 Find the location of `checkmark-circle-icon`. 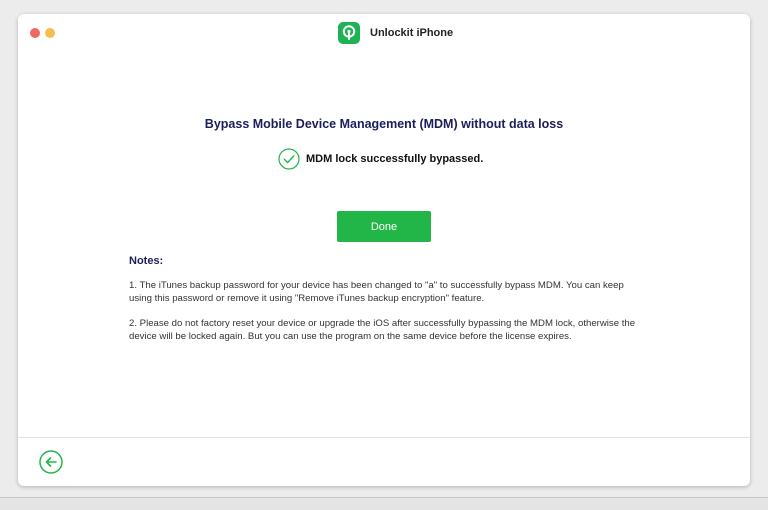

checkmark-circle-icon is located at coordinates (289, 159).